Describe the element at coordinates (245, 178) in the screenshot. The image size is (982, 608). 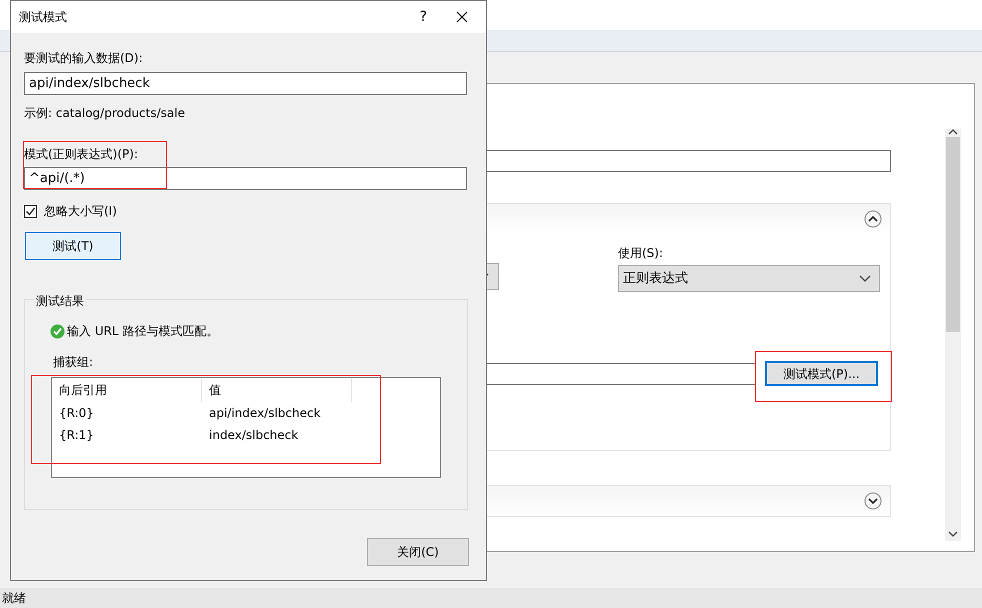
I see `input-field: ^api/(.*)` at that location.